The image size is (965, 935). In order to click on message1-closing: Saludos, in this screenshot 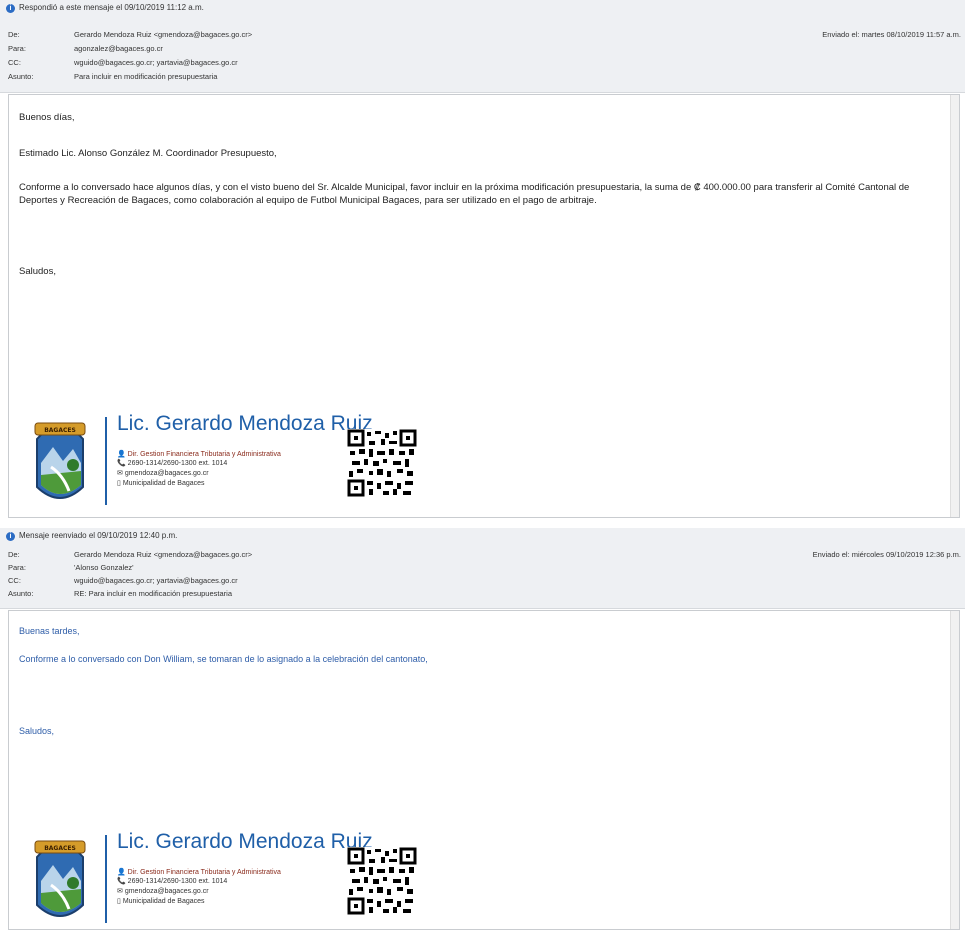, I will do `click(37, 271)`.